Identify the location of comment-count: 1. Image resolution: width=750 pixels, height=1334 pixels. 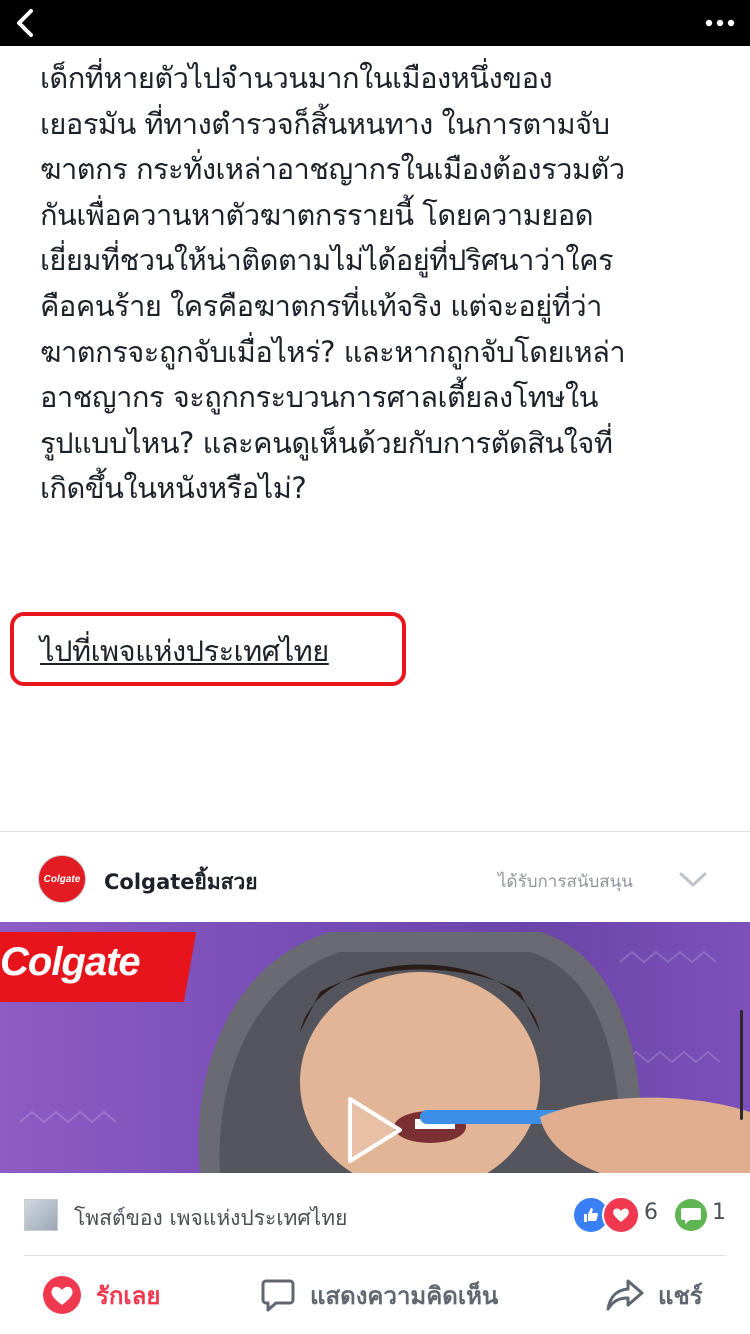
(719, 1212).